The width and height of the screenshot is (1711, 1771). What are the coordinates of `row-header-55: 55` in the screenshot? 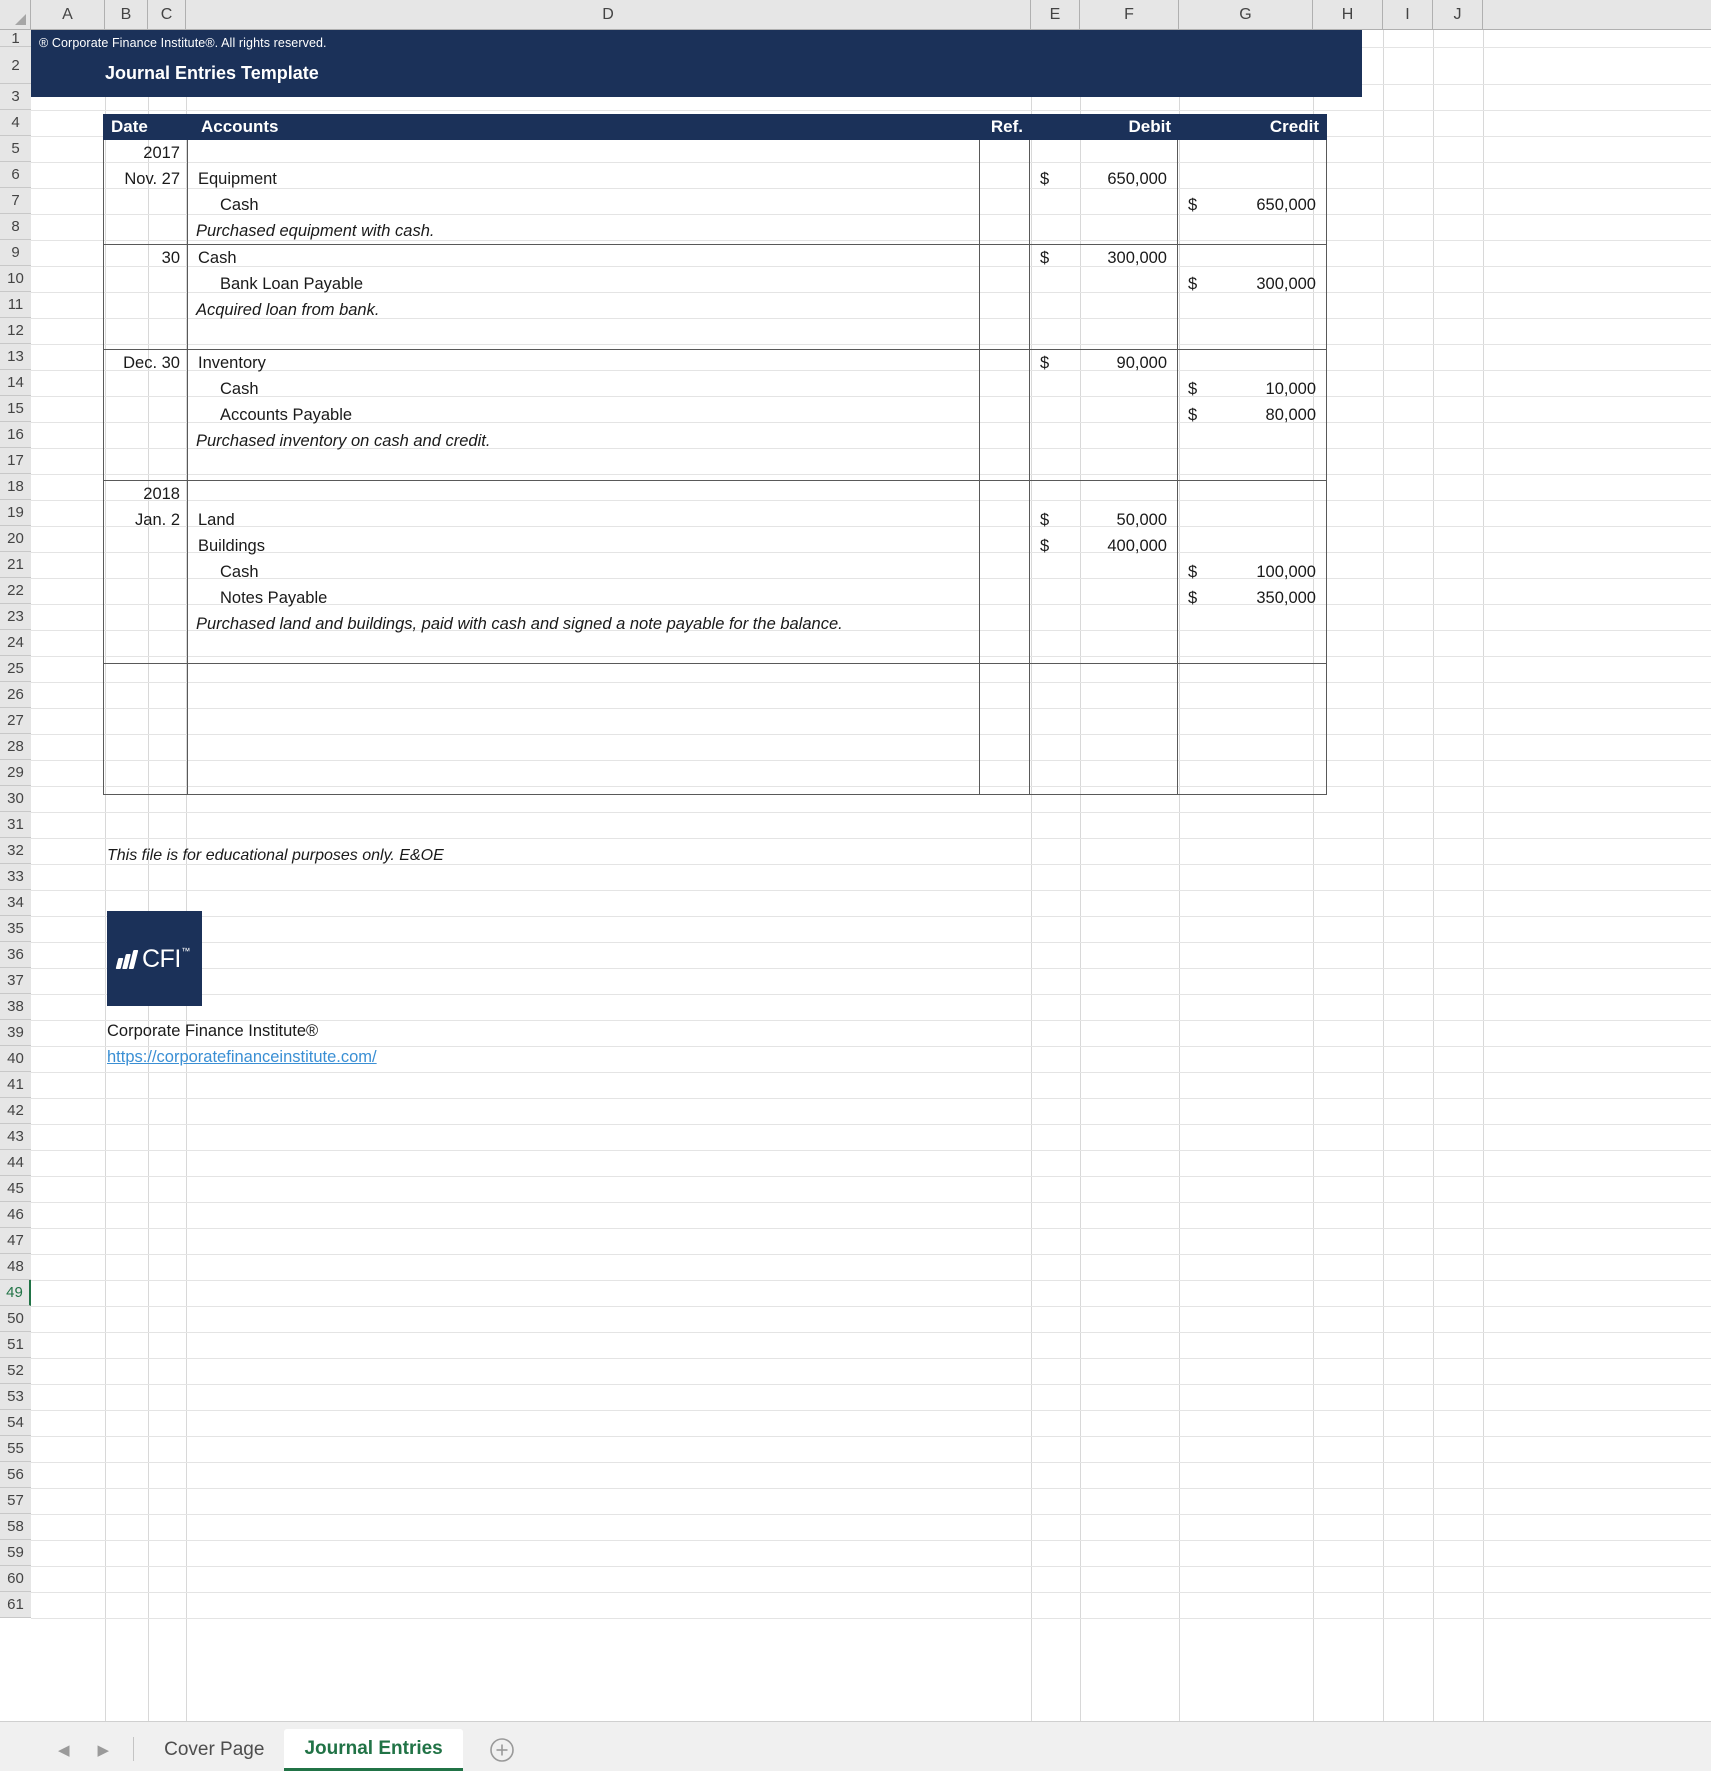 It's located at (15, 1449).